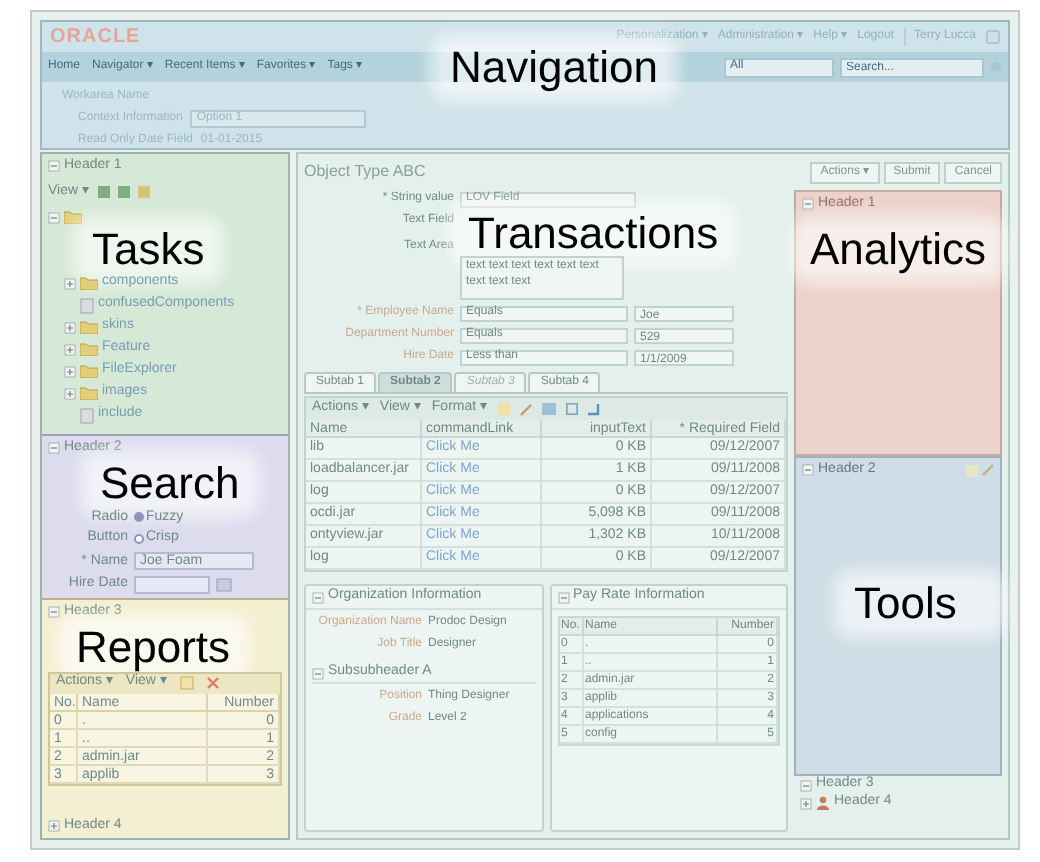 Image resolution: width=1040 pixels, height=862 pixels. What do you see at coordinates (898, 249) in the screenshot?
I see `region-label: Analytics` at bounding box center [898, 249].